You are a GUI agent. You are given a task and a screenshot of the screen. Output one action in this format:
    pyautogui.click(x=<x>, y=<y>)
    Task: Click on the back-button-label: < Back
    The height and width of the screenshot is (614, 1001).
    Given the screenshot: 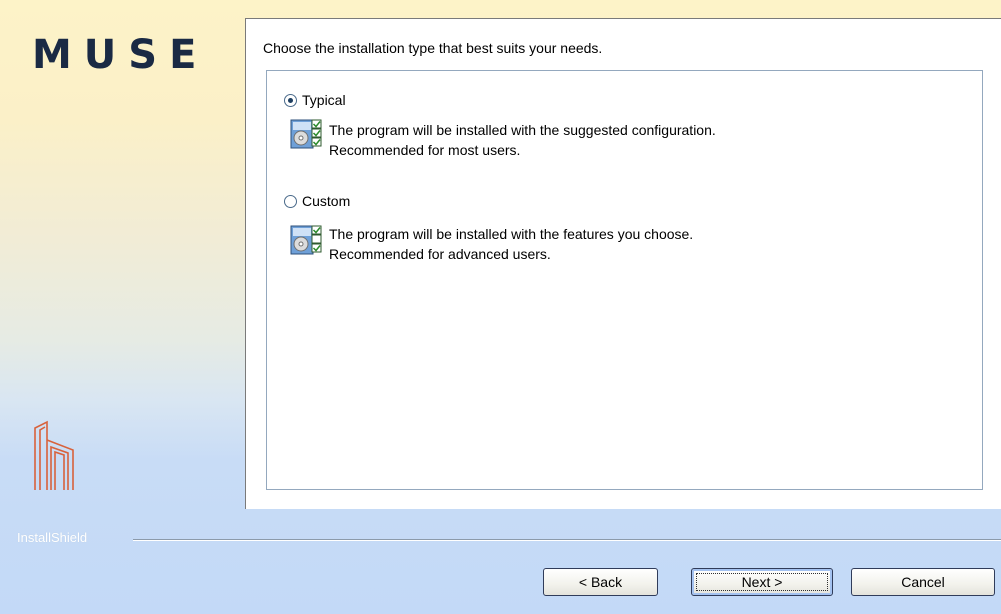 What is the action you would take?
    pyautogui.click(x=600, y=582)
    